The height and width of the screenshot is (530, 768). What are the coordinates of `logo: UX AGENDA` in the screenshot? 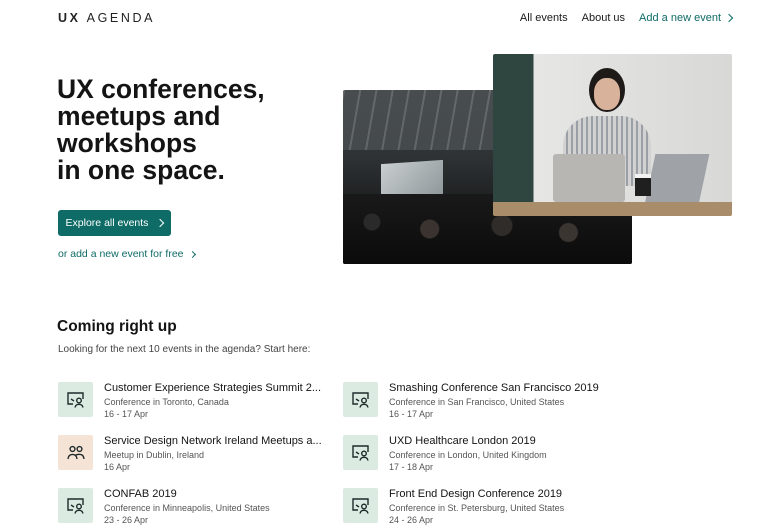 It's located at (106, 18).